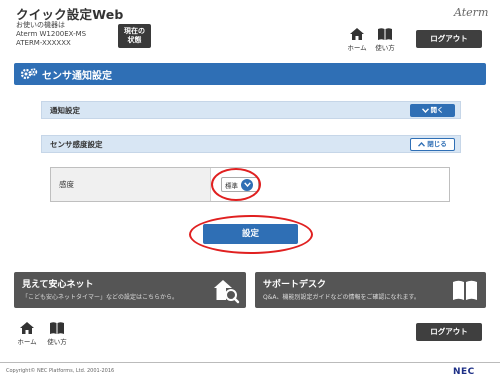 The height and width of the screenshot is (387, 500). What do you see at coordinates (251, 234) in the screenshot?
I see `highlight-circle-submit` at bounding box center [251, 234].